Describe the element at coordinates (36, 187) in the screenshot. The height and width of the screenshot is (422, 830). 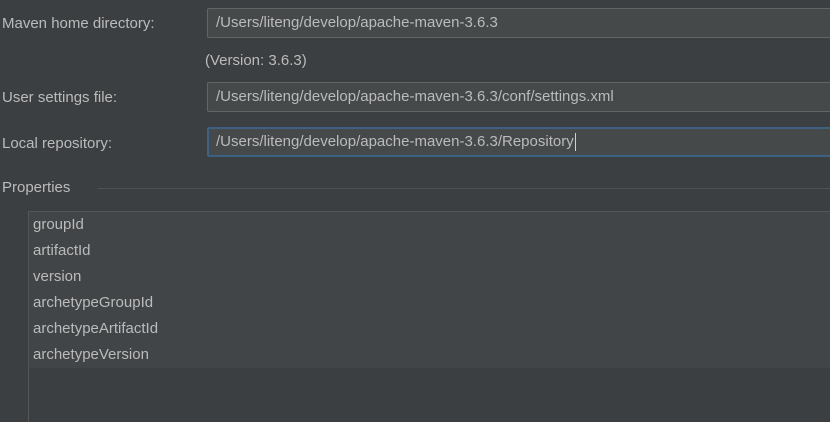
I see `properties-section-title: Properties` at that location.